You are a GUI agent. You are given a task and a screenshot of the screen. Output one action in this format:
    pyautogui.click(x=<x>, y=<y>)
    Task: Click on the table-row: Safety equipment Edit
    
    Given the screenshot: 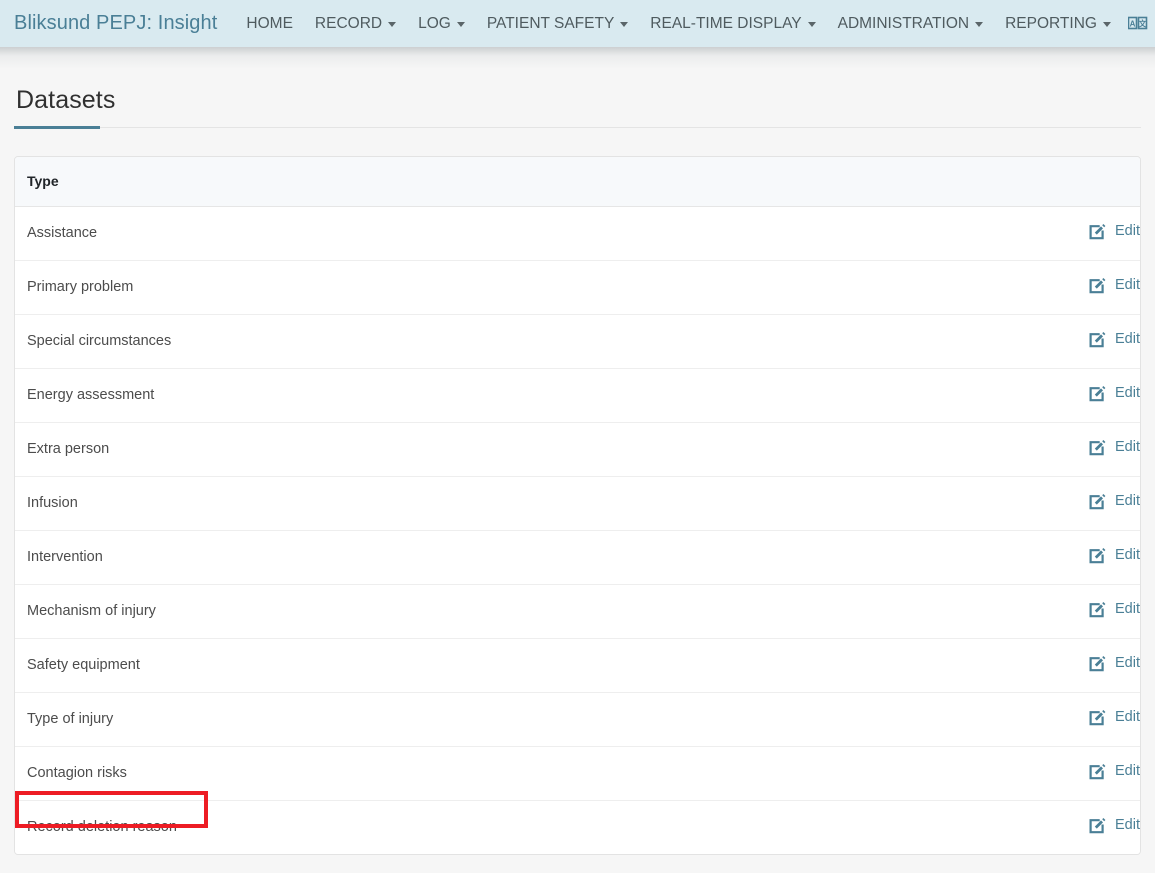 What is the action you would take?
    pyautogui.click(x=577, y=665)
    